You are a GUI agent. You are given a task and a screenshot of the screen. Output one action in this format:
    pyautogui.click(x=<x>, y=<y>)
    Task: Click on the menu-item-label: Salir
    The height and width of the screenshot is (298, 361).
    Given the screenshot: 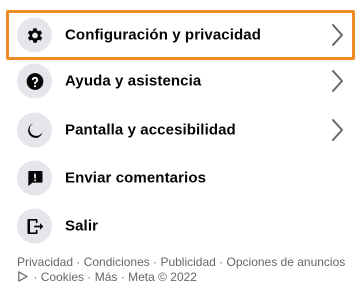 What is the action you would take?
    pyautogui.click(x=82, y=226)
    